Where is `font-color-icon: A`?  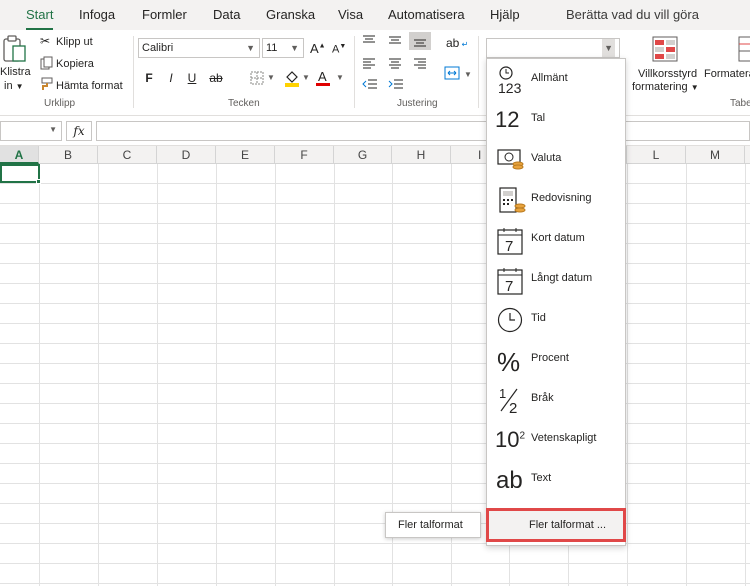 font-color-icon: A is located at coordinates (322, 76).